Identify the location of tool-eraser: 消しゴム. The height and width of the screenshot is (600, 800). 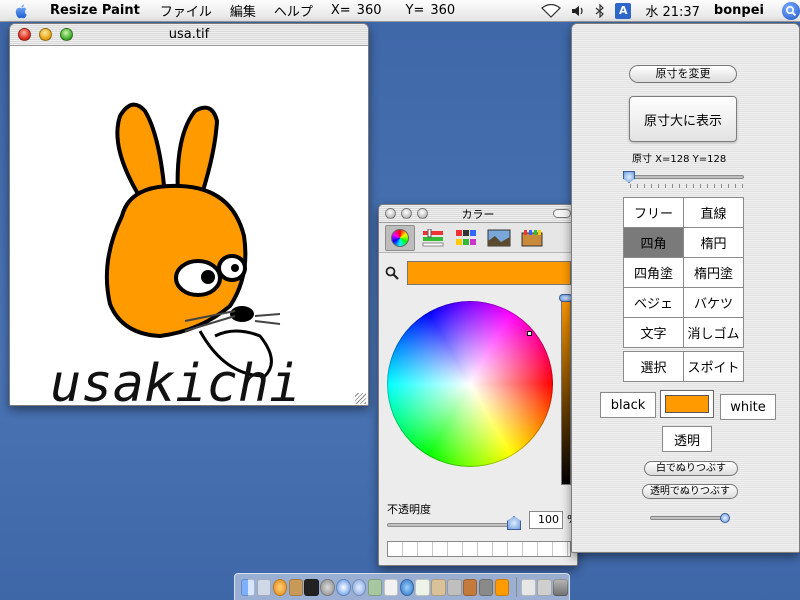
(713, 332).